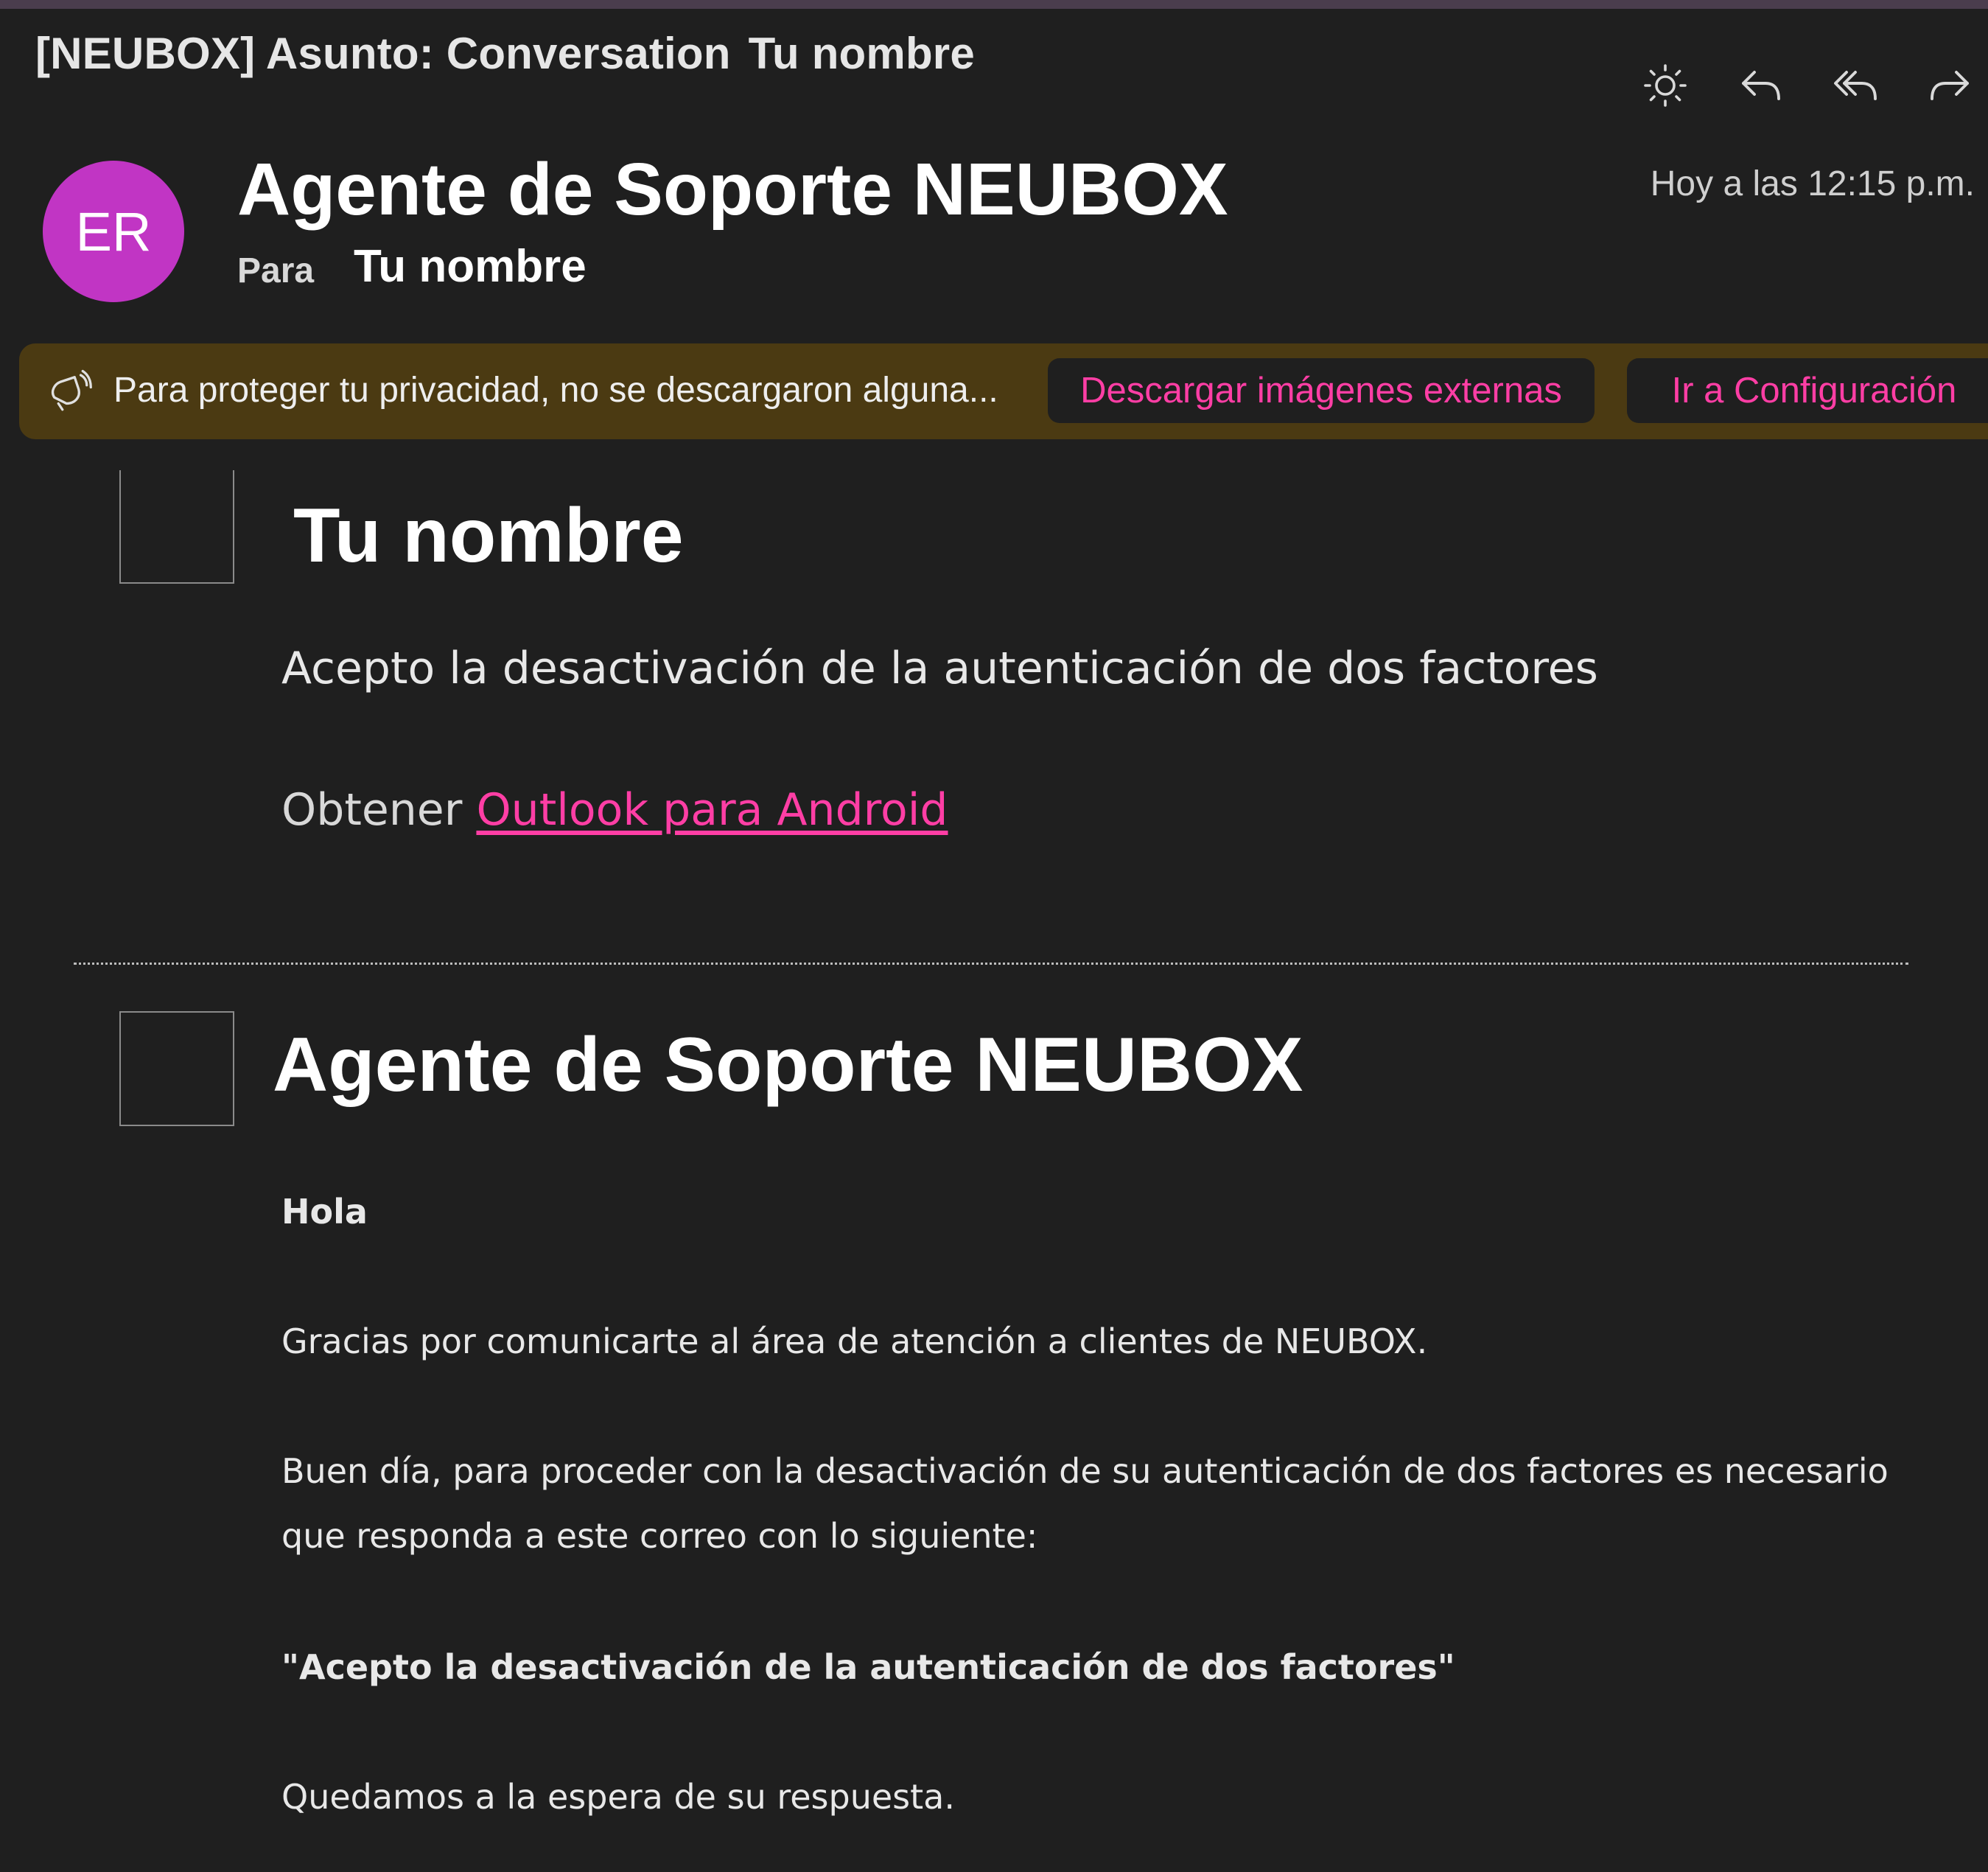 Image resolution: width=1988 pixels, height=1872 pixels. What do you see at coordinates (732, 190) in the screenshot?
I see `sender-name: Agente de Soporte NEUBOX` at bounding box center [732, 190].